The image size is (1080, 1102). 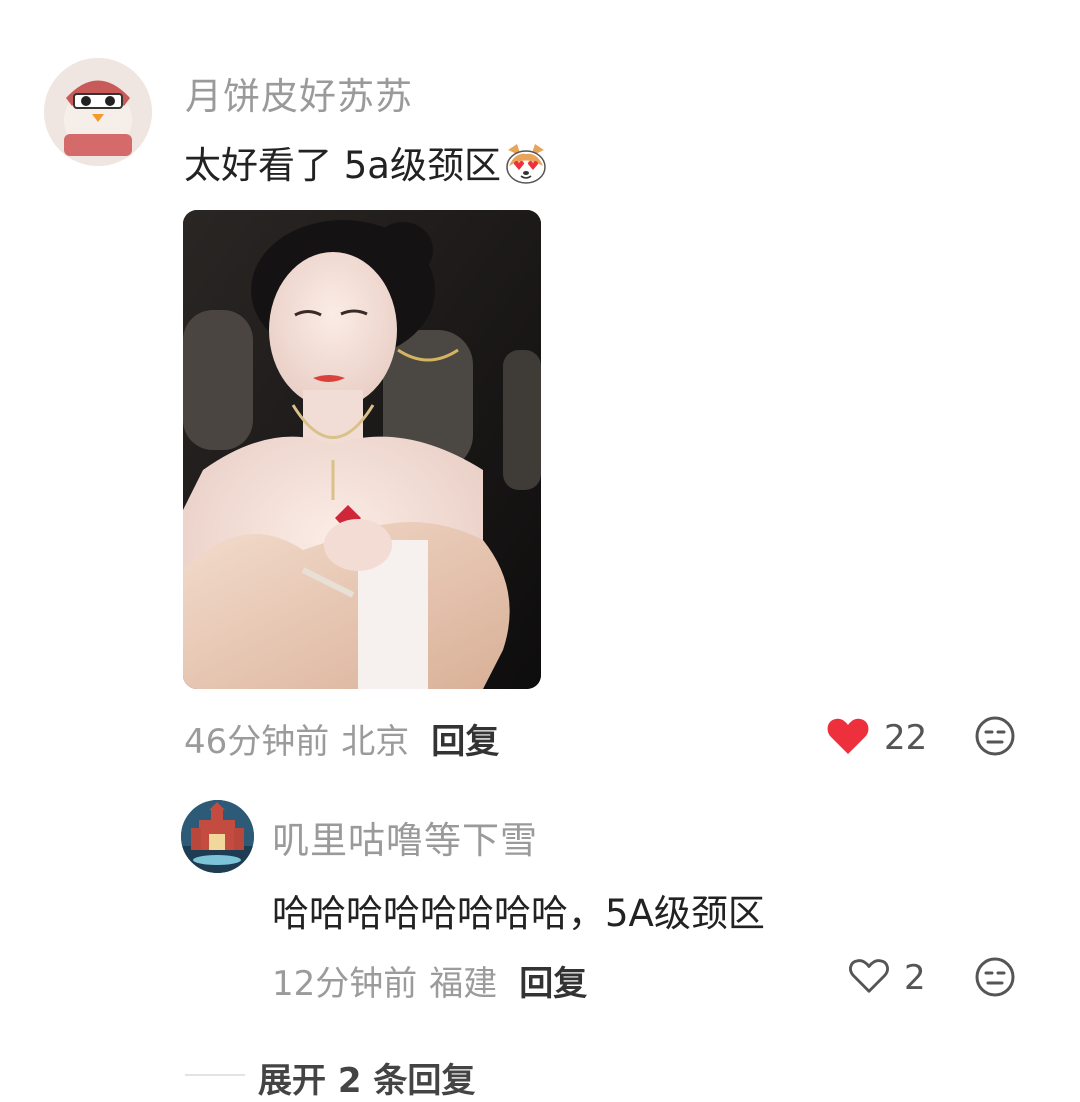 I want to click on comment-meta: 46分钟前 北京 回复, so click(x=341, y=738).